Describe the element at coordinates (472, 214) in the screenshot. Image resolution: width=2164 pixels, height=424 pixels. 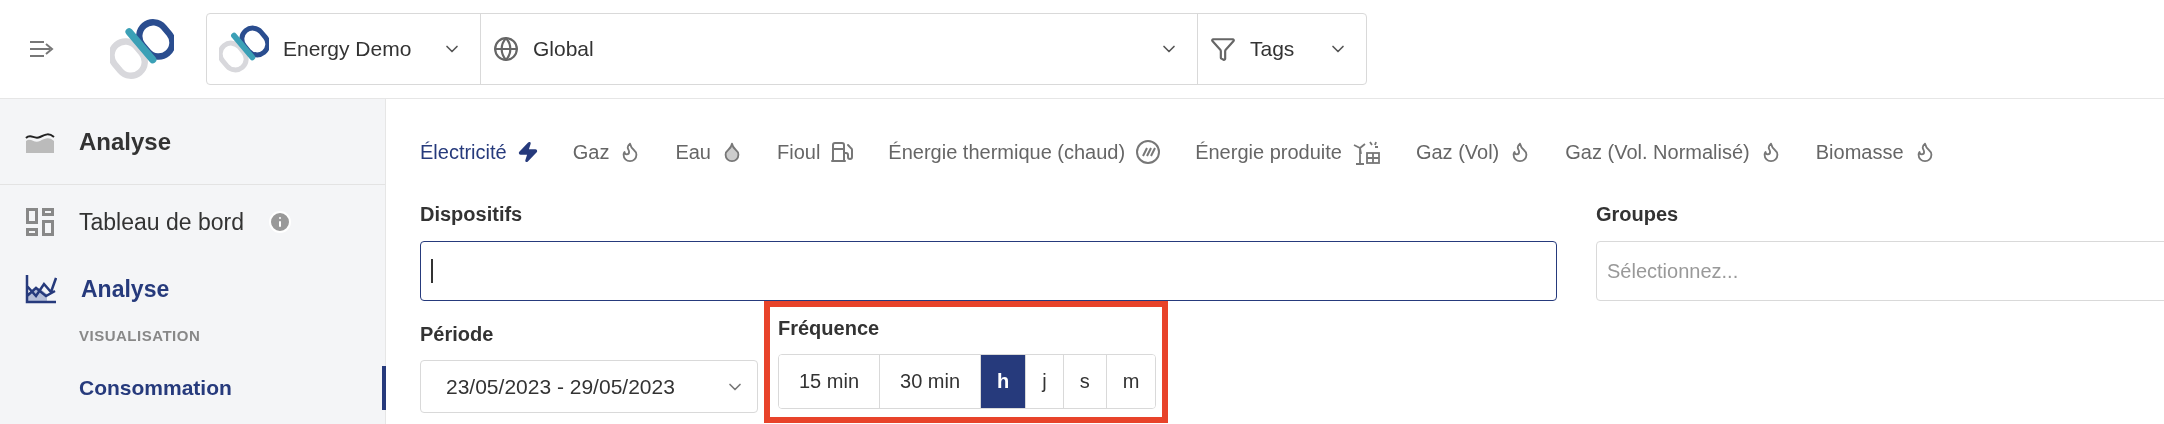
I see `field-label: Dispositifs` at that location.